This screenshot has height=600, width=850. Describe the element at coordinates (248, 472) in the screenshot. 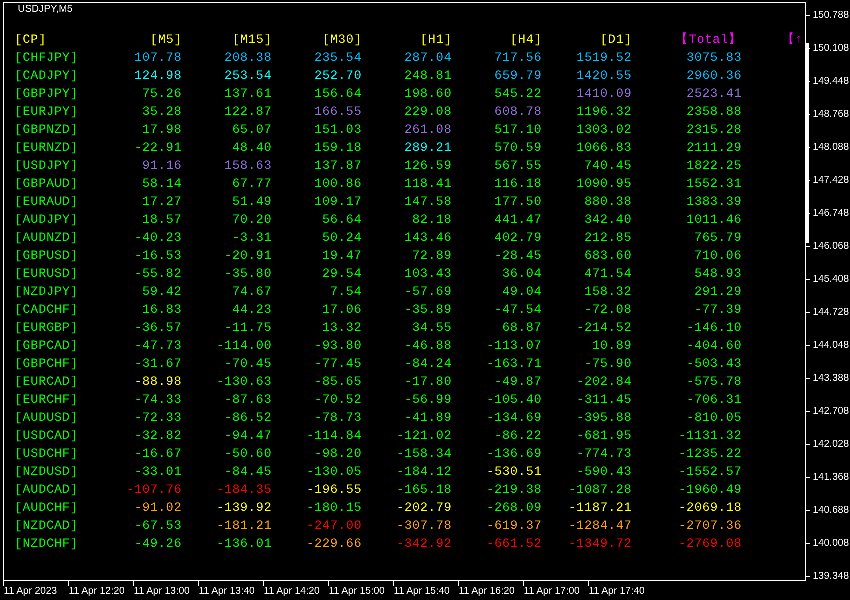

I see `value-cell-text: -84.45` at that location.